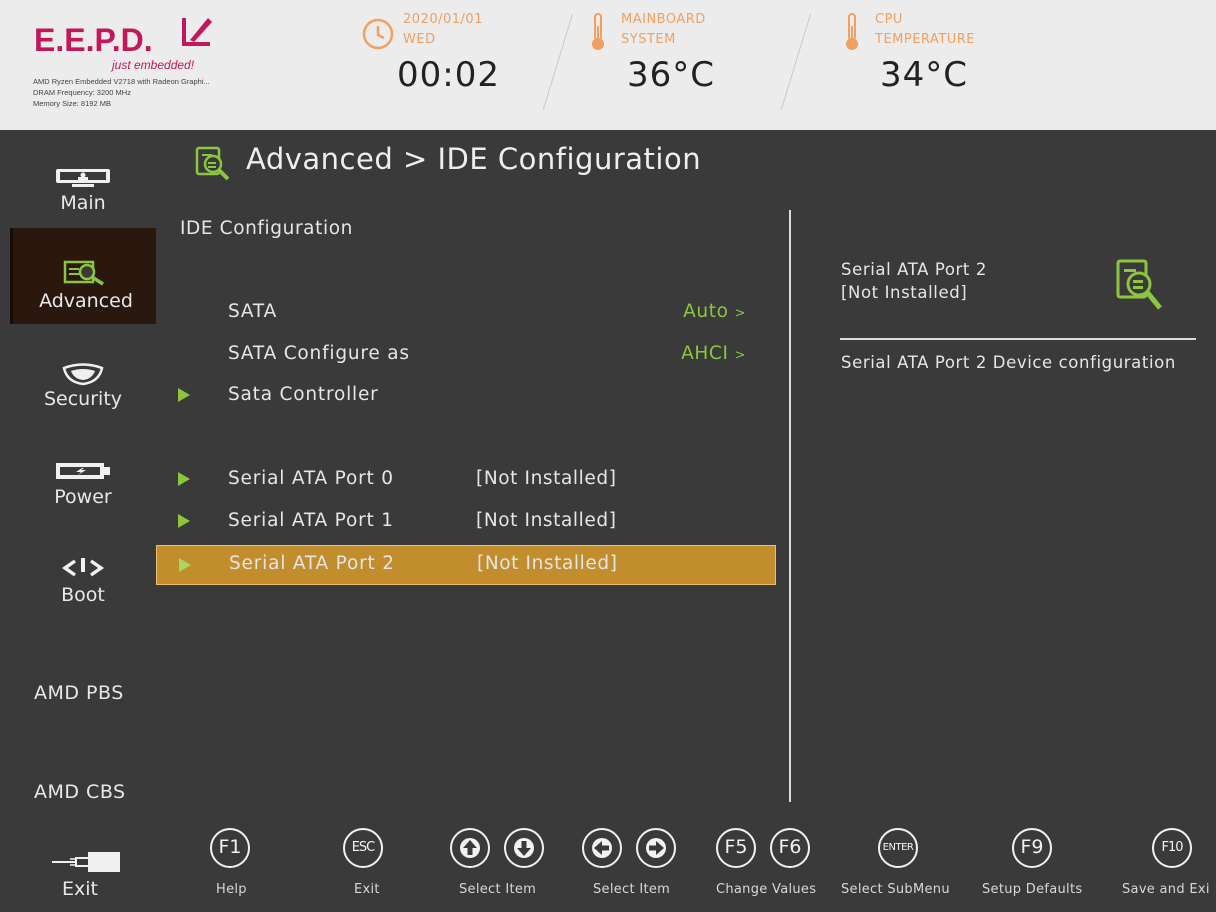  Describe the element at coordinates (82, 92) in the screenshot. I see `dram-info: DRAM Frequency: 3200 MHz` at that location.